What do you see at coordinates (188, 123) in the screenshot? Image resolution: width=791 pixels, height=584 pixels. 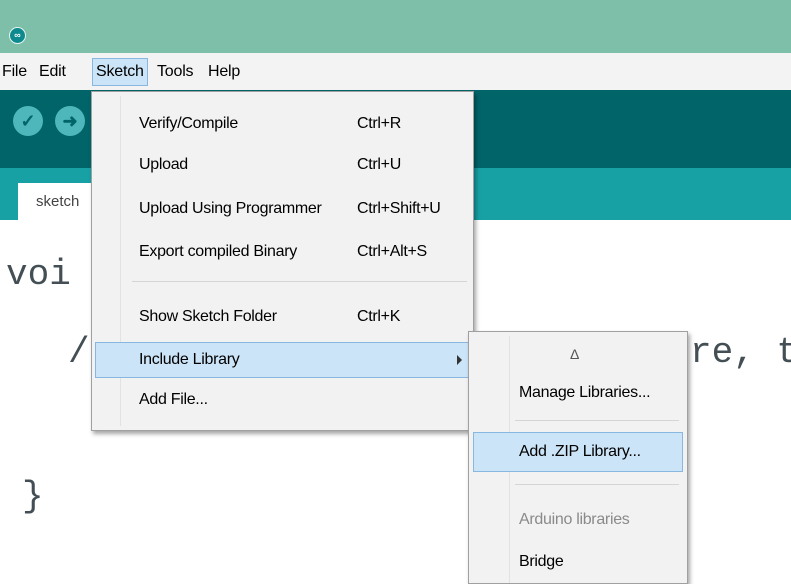 I see `menu-item-label: Verify/Compile` at bounding box center [188, 123].